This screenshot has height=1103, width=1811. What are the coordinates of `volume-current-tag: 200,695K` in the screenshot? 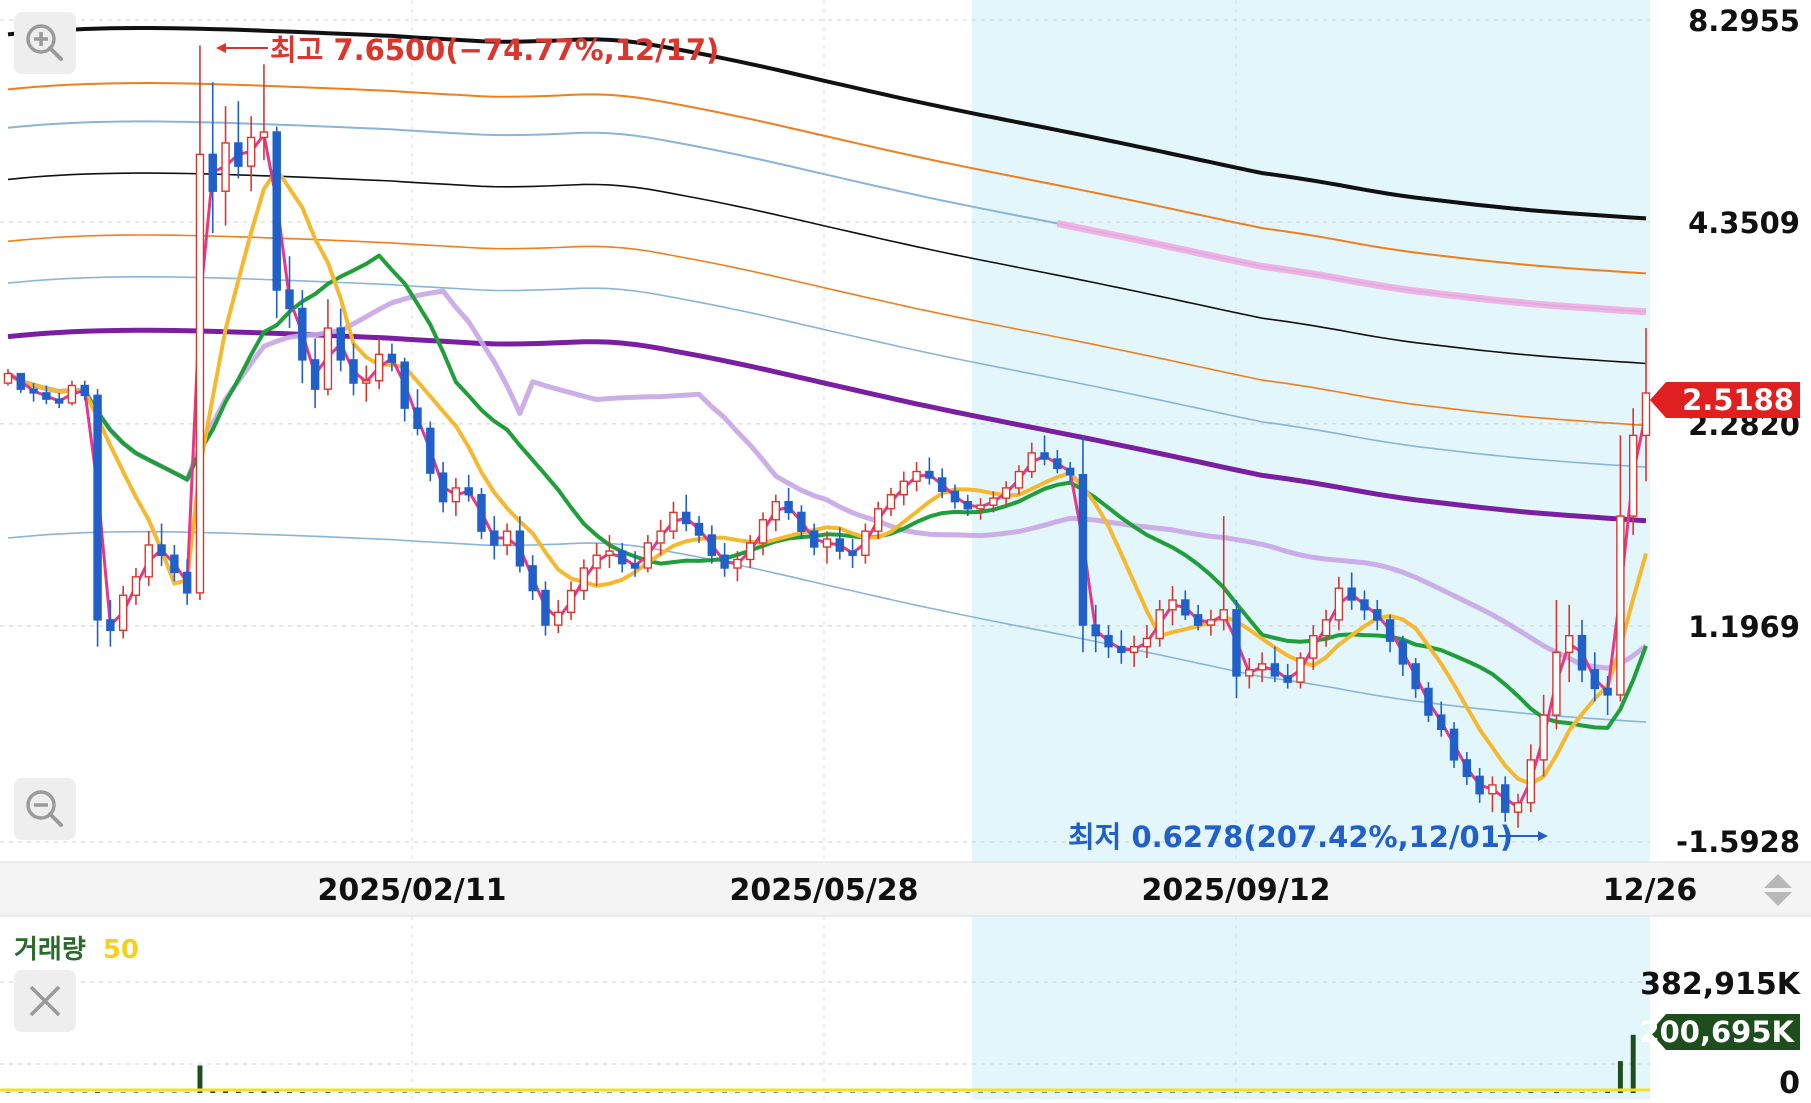 It's located at (1719, 1032).